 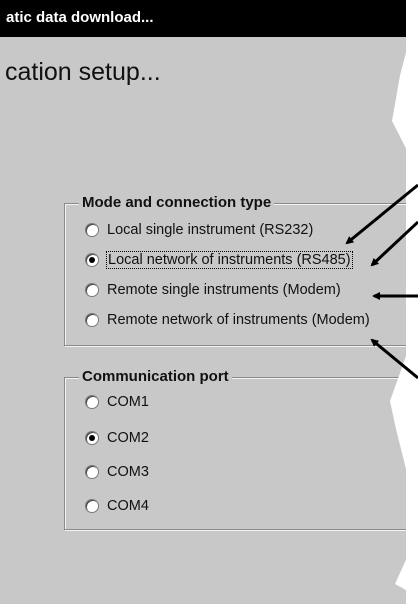 What do you see at coordinates (381, 281) in the screenshot?
I see `annotation-arrows` at bounding box center [381, 281].